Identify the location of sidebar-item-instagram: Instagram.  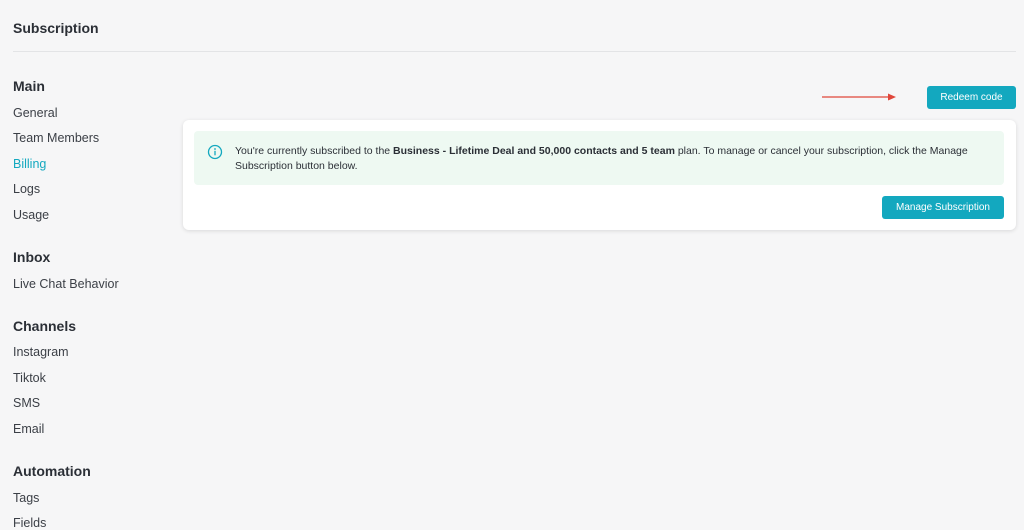
(41, 352).